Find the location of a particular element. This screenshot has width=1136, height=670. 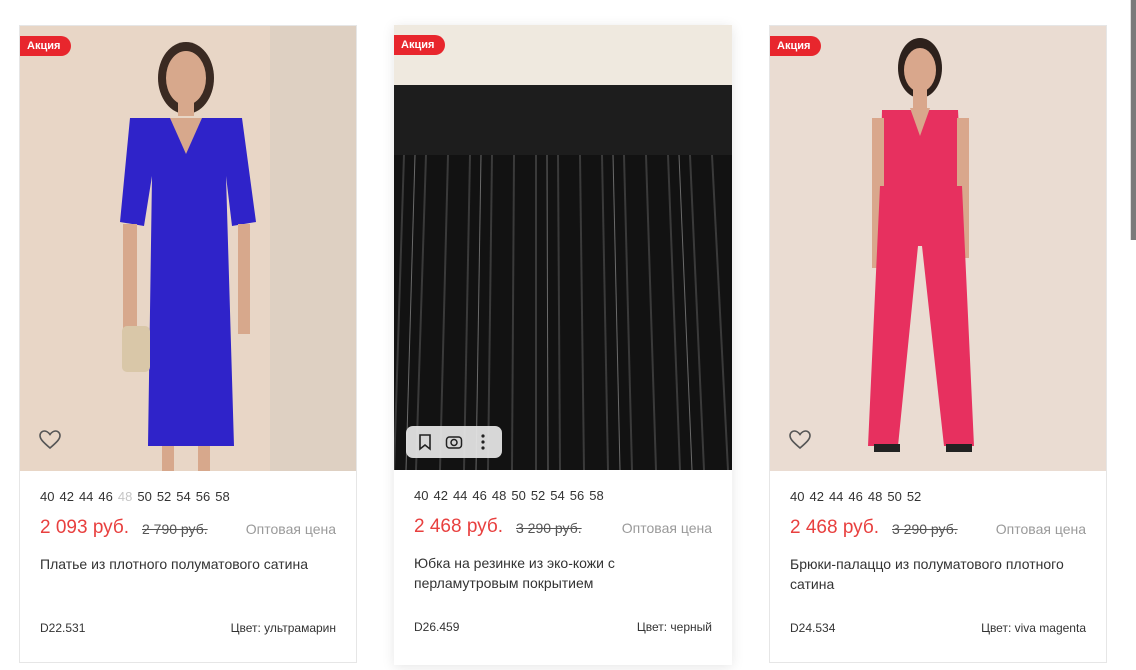

camera-icon is located at coordinates (454, 442).